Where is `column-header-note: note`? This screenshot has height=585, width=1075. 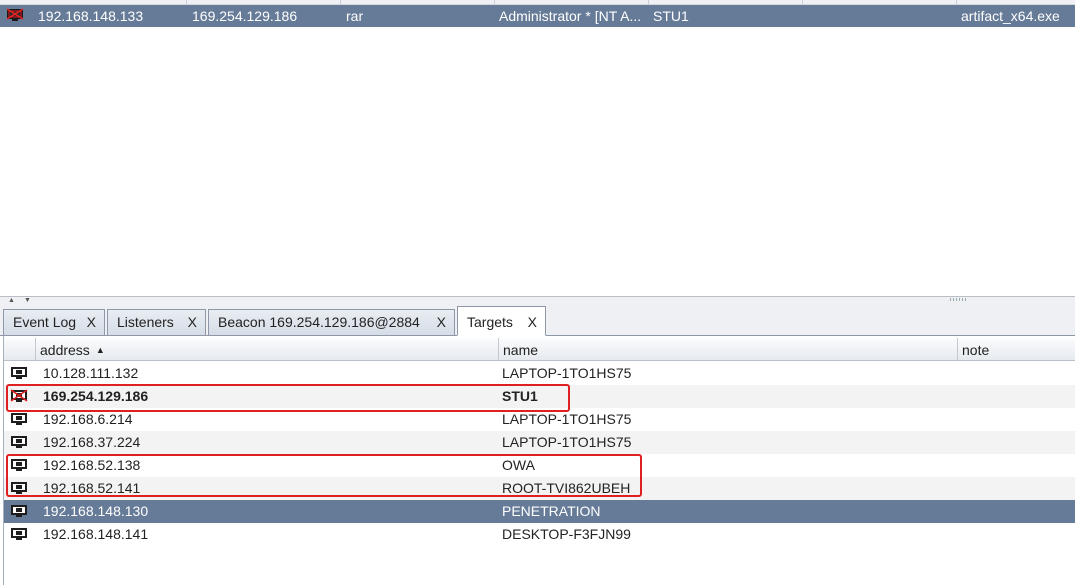 column-header-note: note is located at coordinates (1016, 349).